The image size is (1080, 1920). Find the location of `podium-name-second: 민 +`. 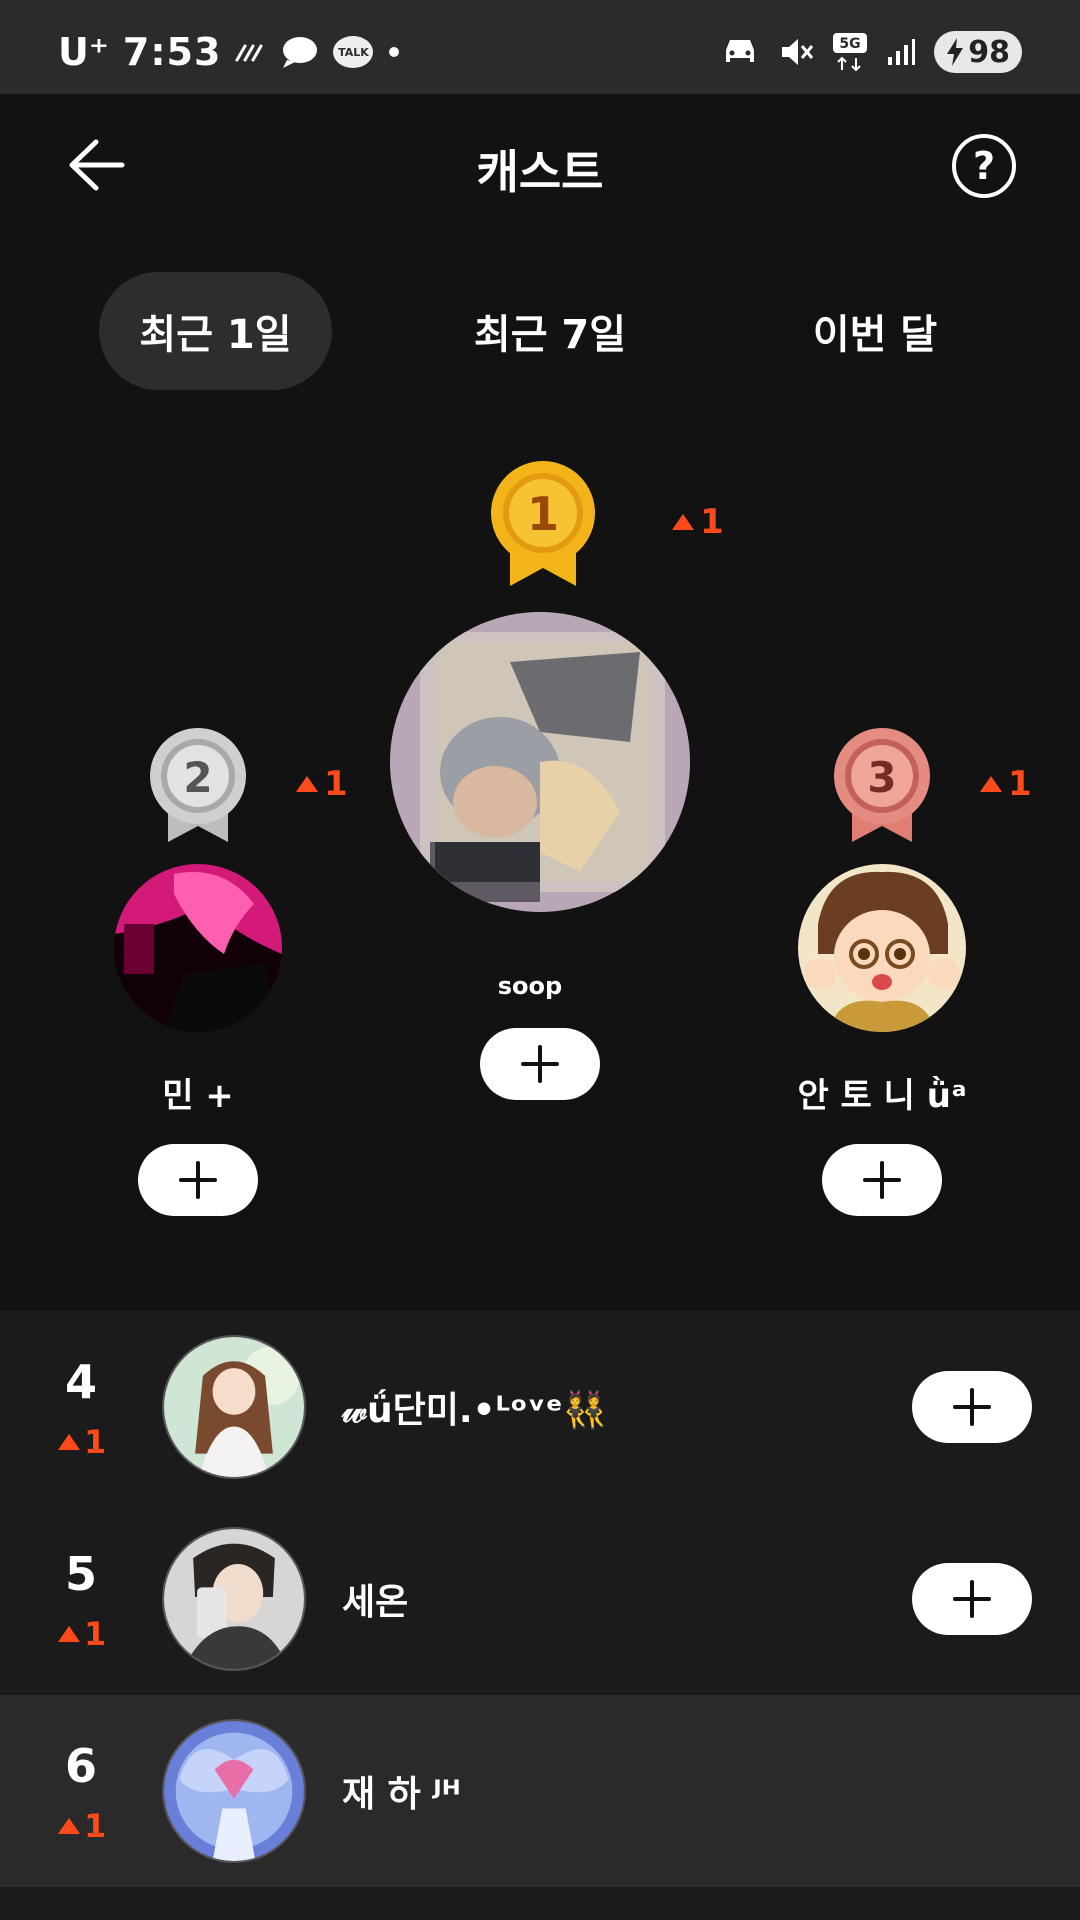

podium-name-second: 민 + is located at coordinates (198, 1096).